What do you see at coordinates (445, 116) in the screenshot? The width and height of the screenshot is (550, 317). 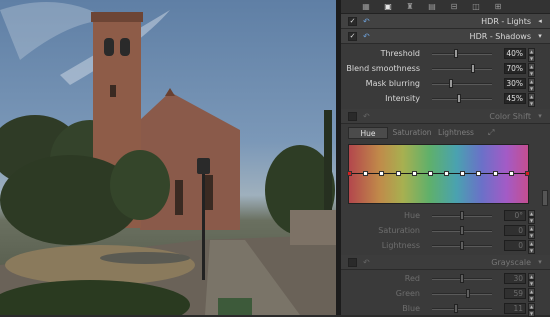 I see `color-shift-header: ↶ Color Shift ▾` at bounding box center [445, 116].